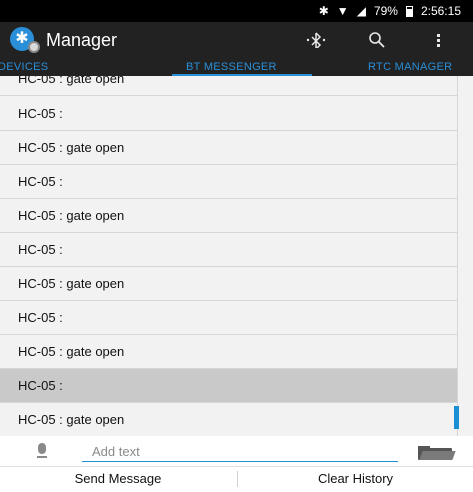  What do you see at coordinates (240, 452) in the screenshot?
I see `message-input` at bounding box center [240, 452].